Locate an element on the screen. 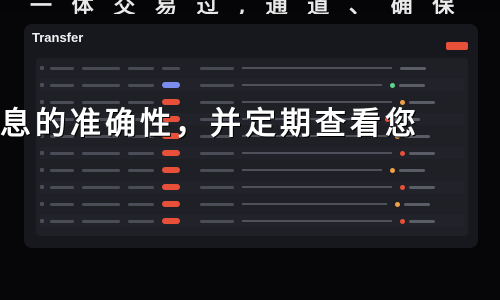 This screenshot has height=300, width=500. overlay-caption-text: 息的准确性，并定期查看您 is located at coordinates (210, 124).